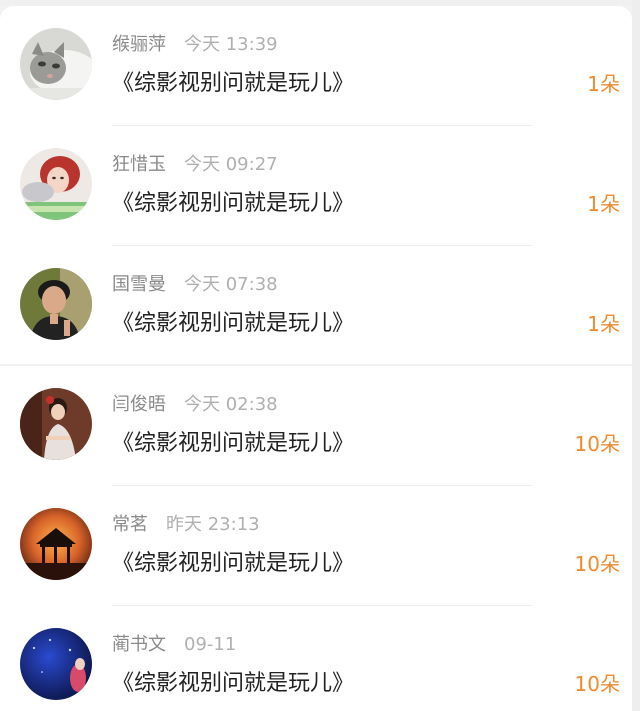  Describe the element at coordinates (213, 524) in the screenshot. I see `timestamp: 昨天 23:13` at that location.